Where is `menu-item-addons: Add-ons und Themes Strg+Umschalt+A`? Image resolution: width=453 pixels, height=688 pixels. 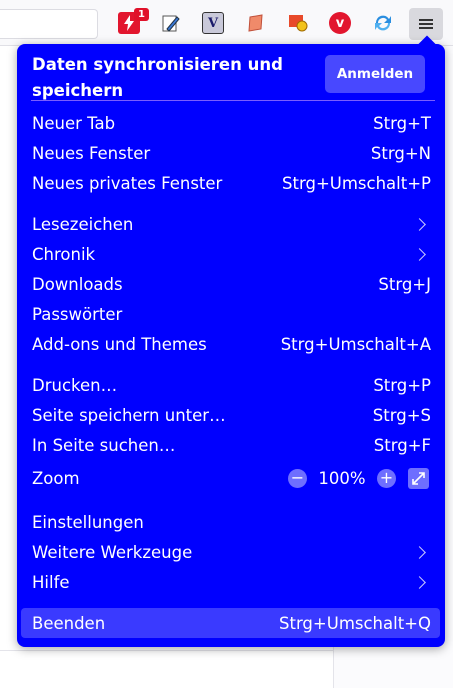 menu-item-addons: Add-ons und Themes Strg+Umschalt+A is located at coordinates (230, 344).